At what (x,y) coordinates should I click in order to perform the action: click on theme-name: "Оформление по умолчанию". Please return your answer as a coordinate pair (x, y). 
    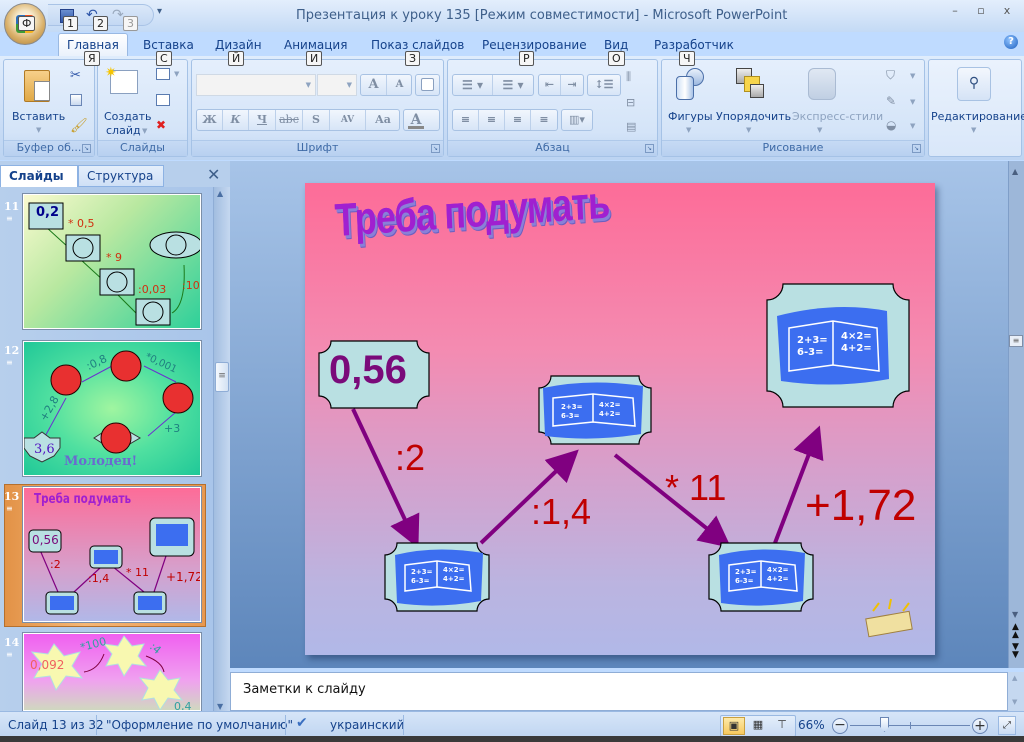
    Looking at the image, I should click on (199, 725).